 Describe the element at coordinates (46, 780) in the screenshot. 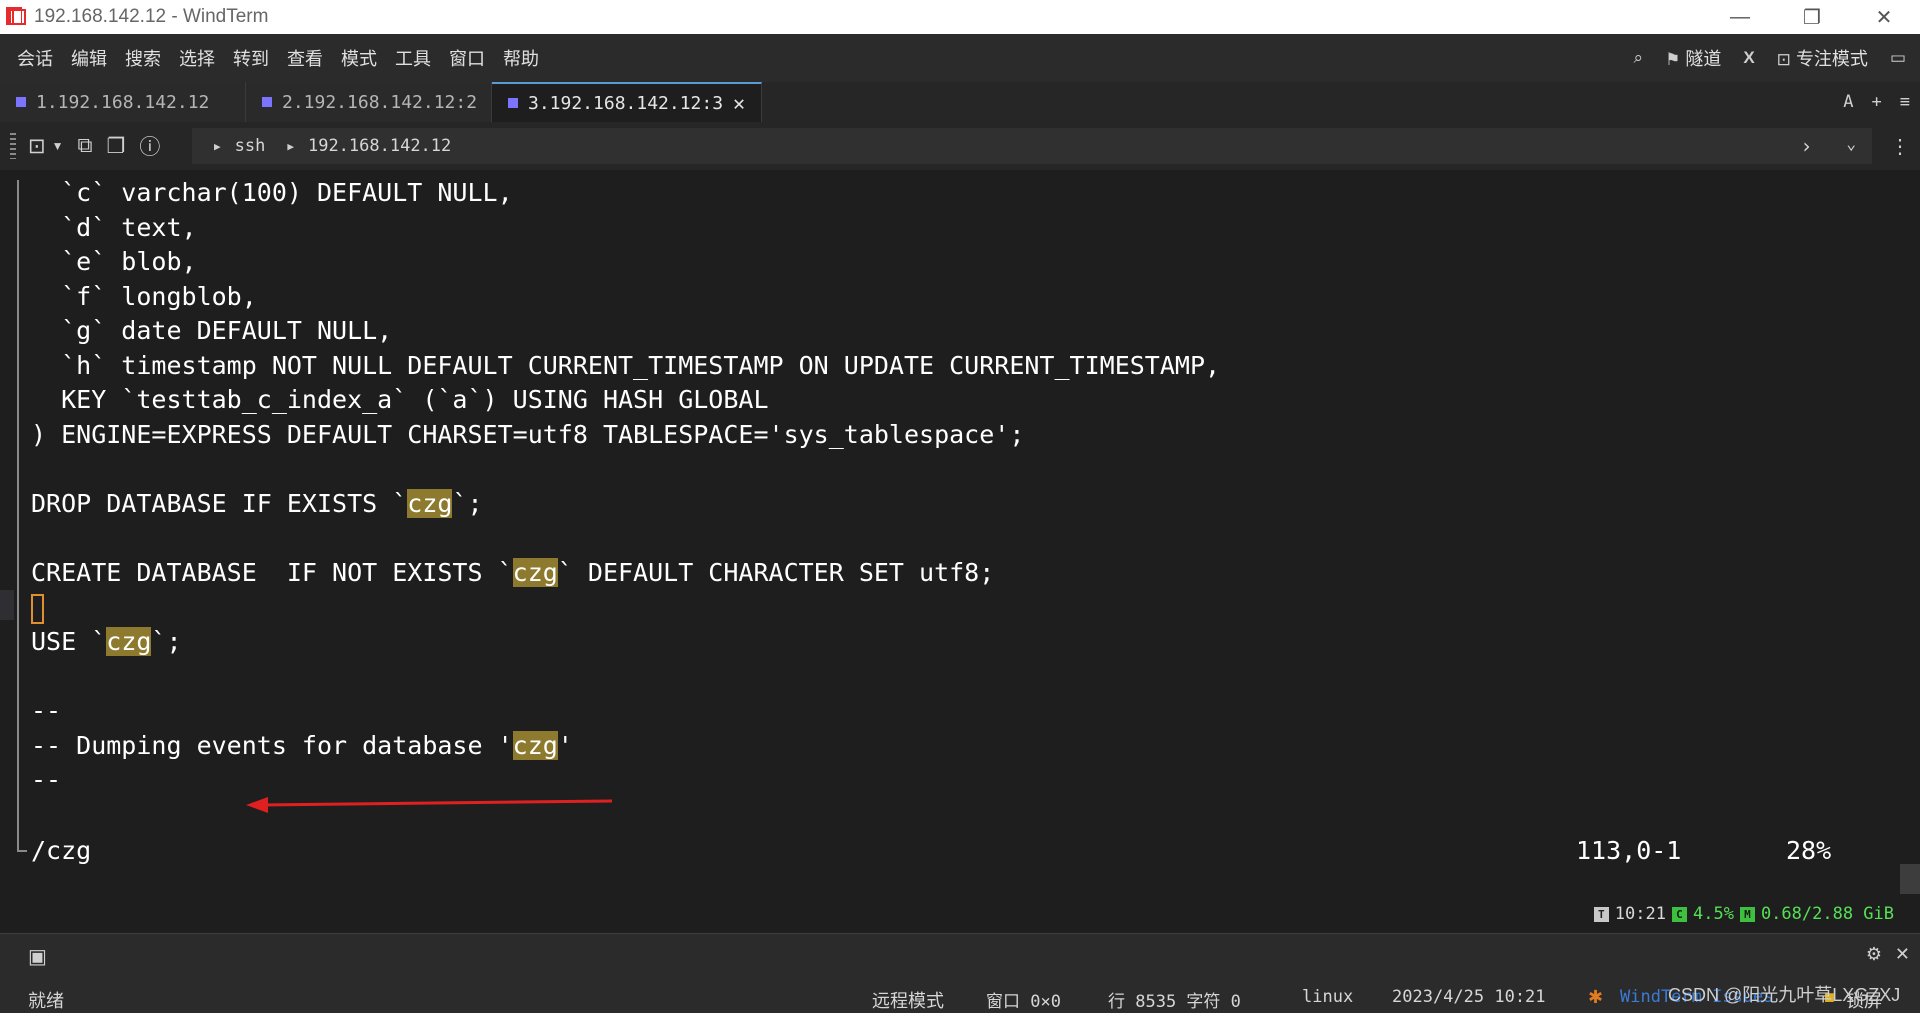

I see `terminal-text: --` at that location.